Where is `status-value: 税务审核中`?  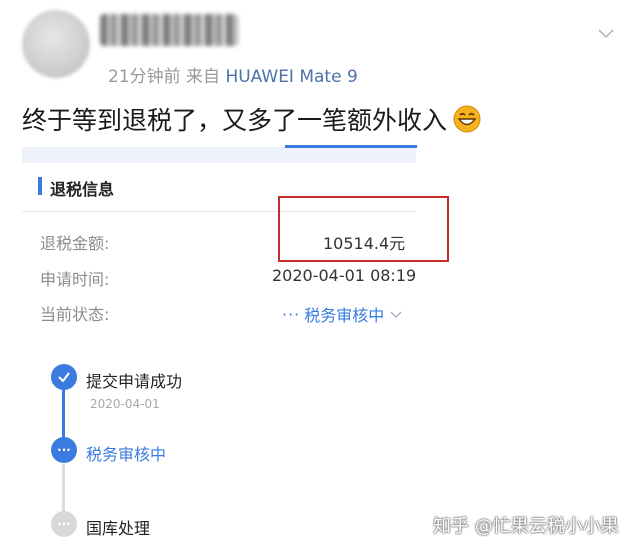
status-value: 税务审核中 is located at coordinates (344, 315).